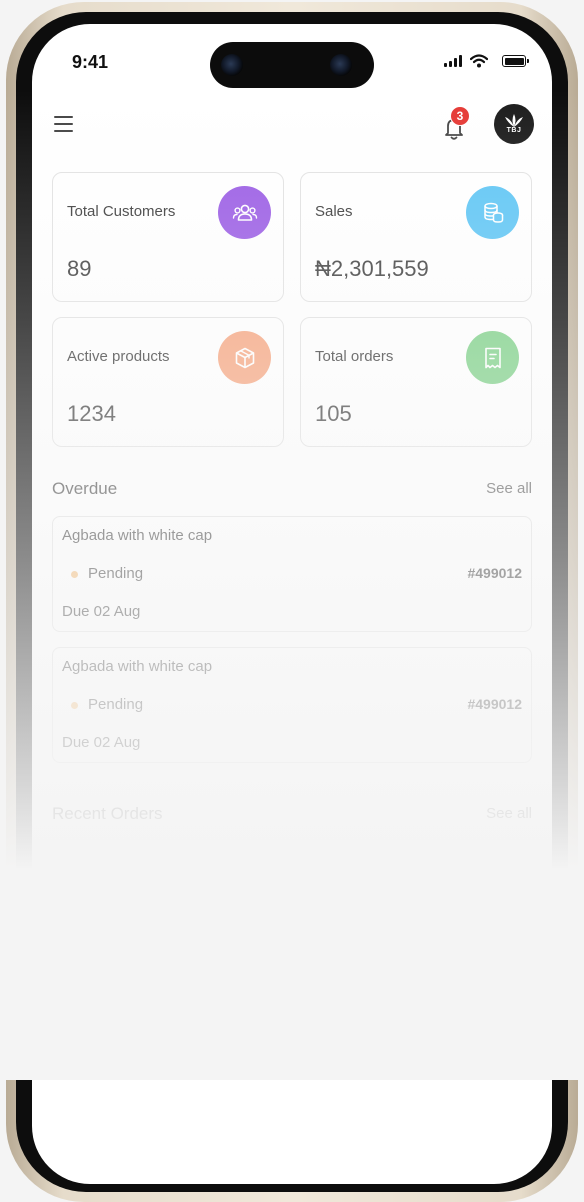 The width and height of the screenshot is (584, 1202). What do you see at coordinates (91, 413) in the screenshot?
I see `stat-value: 1234` at bounding box center [91, 413].